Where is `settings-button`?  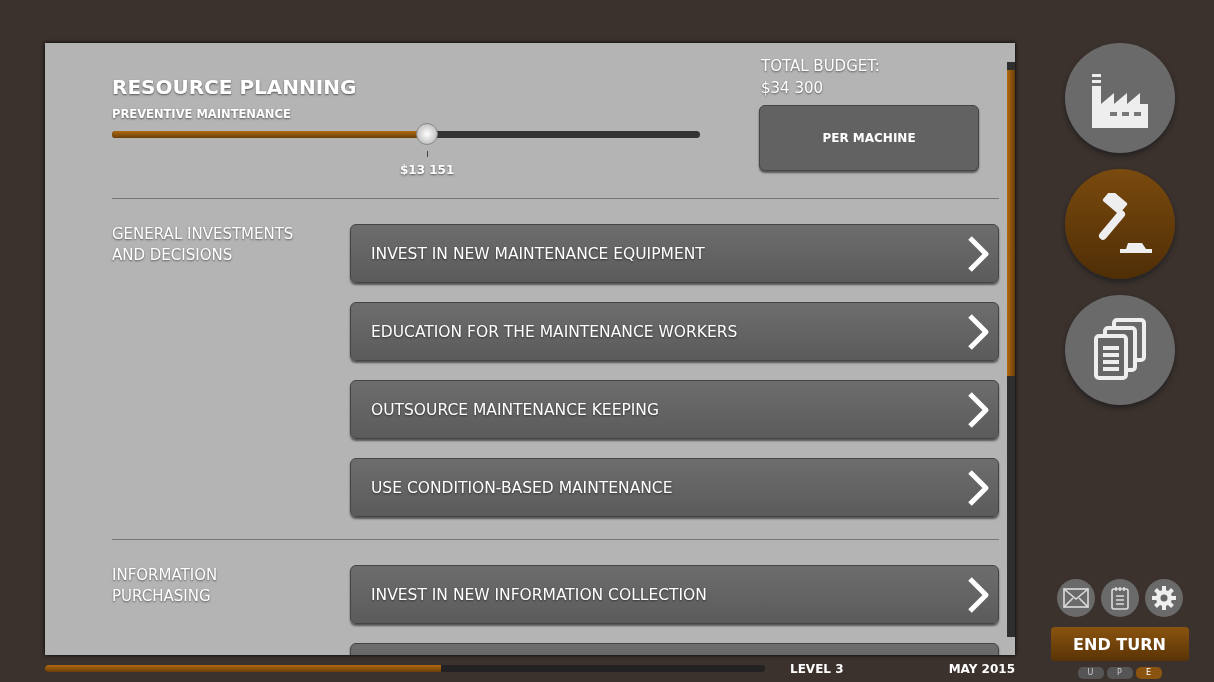 settings-button is located at coordinates (1163, 598).